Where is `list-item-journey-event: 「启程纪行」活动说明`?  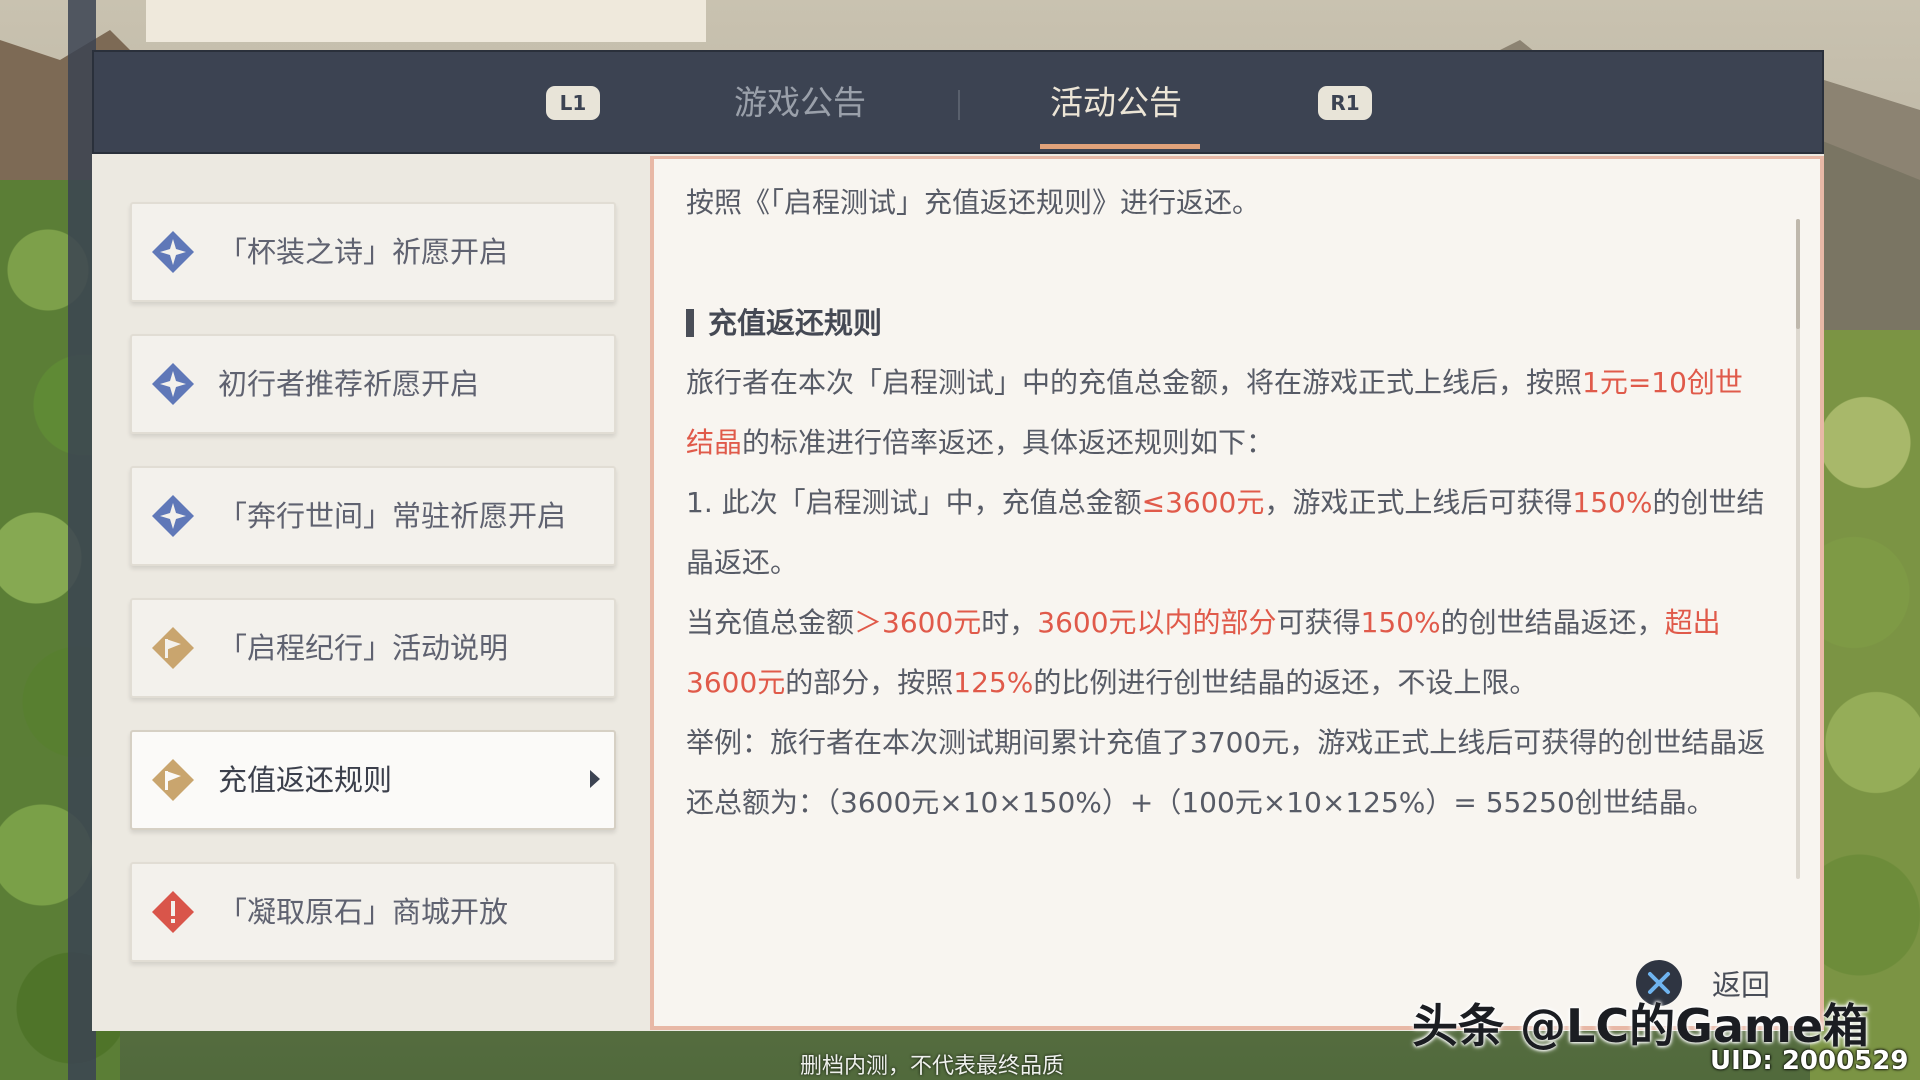 list-item-journey-event: 「启程纪行」活动说明 is located at coordinates (373, 648).